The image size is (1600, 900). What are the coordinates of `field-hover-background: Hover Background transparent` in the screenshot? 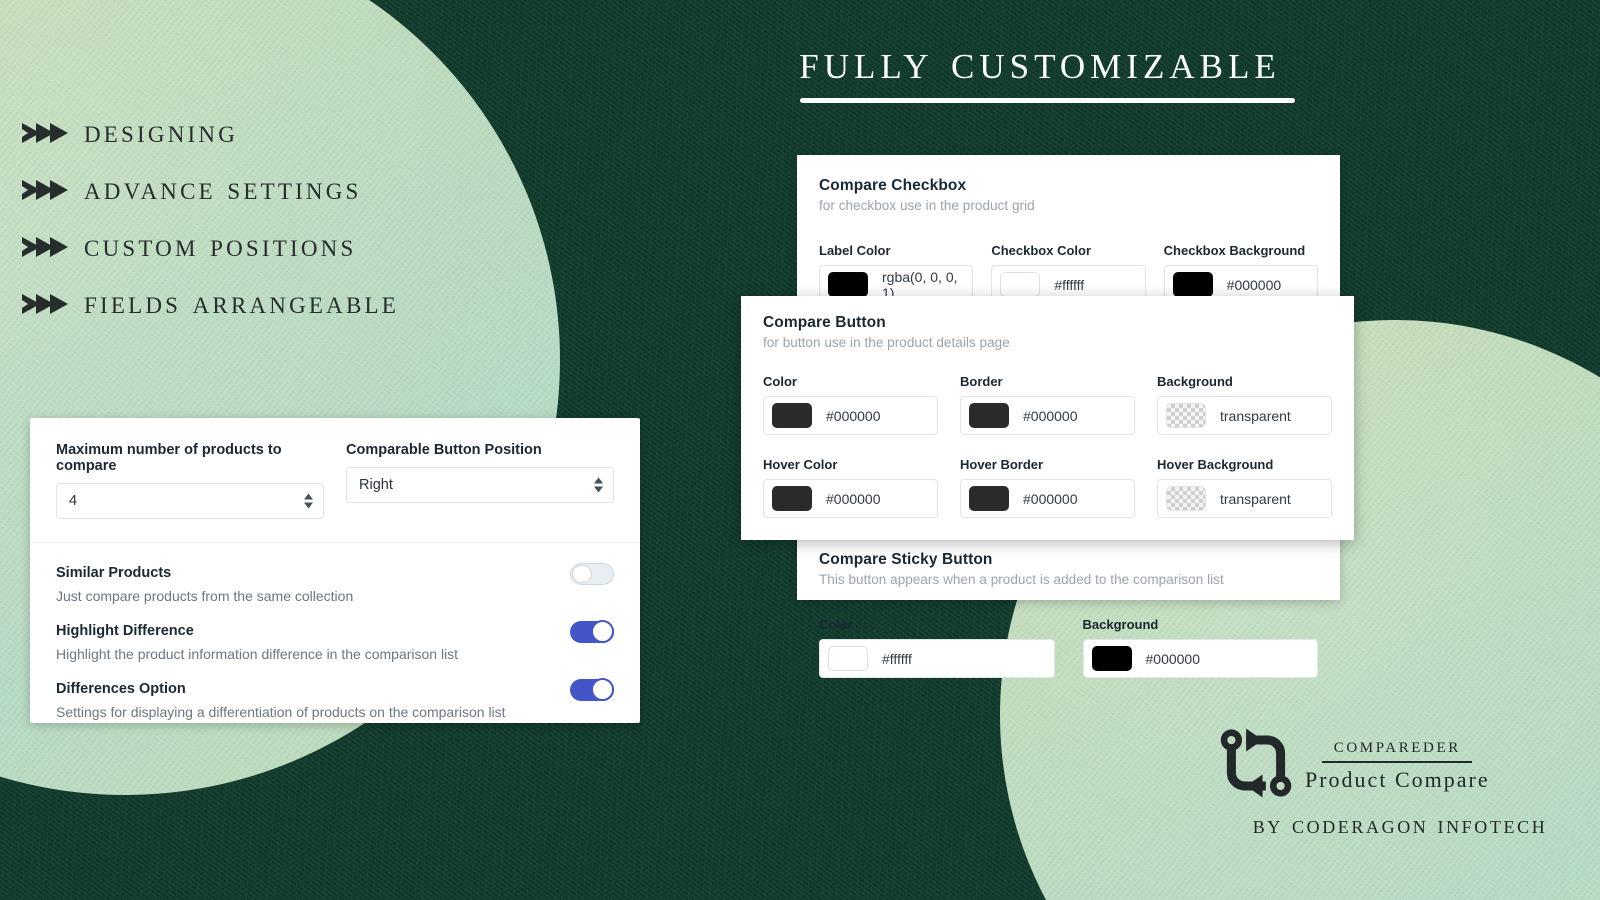 It's located at (1244, 487).